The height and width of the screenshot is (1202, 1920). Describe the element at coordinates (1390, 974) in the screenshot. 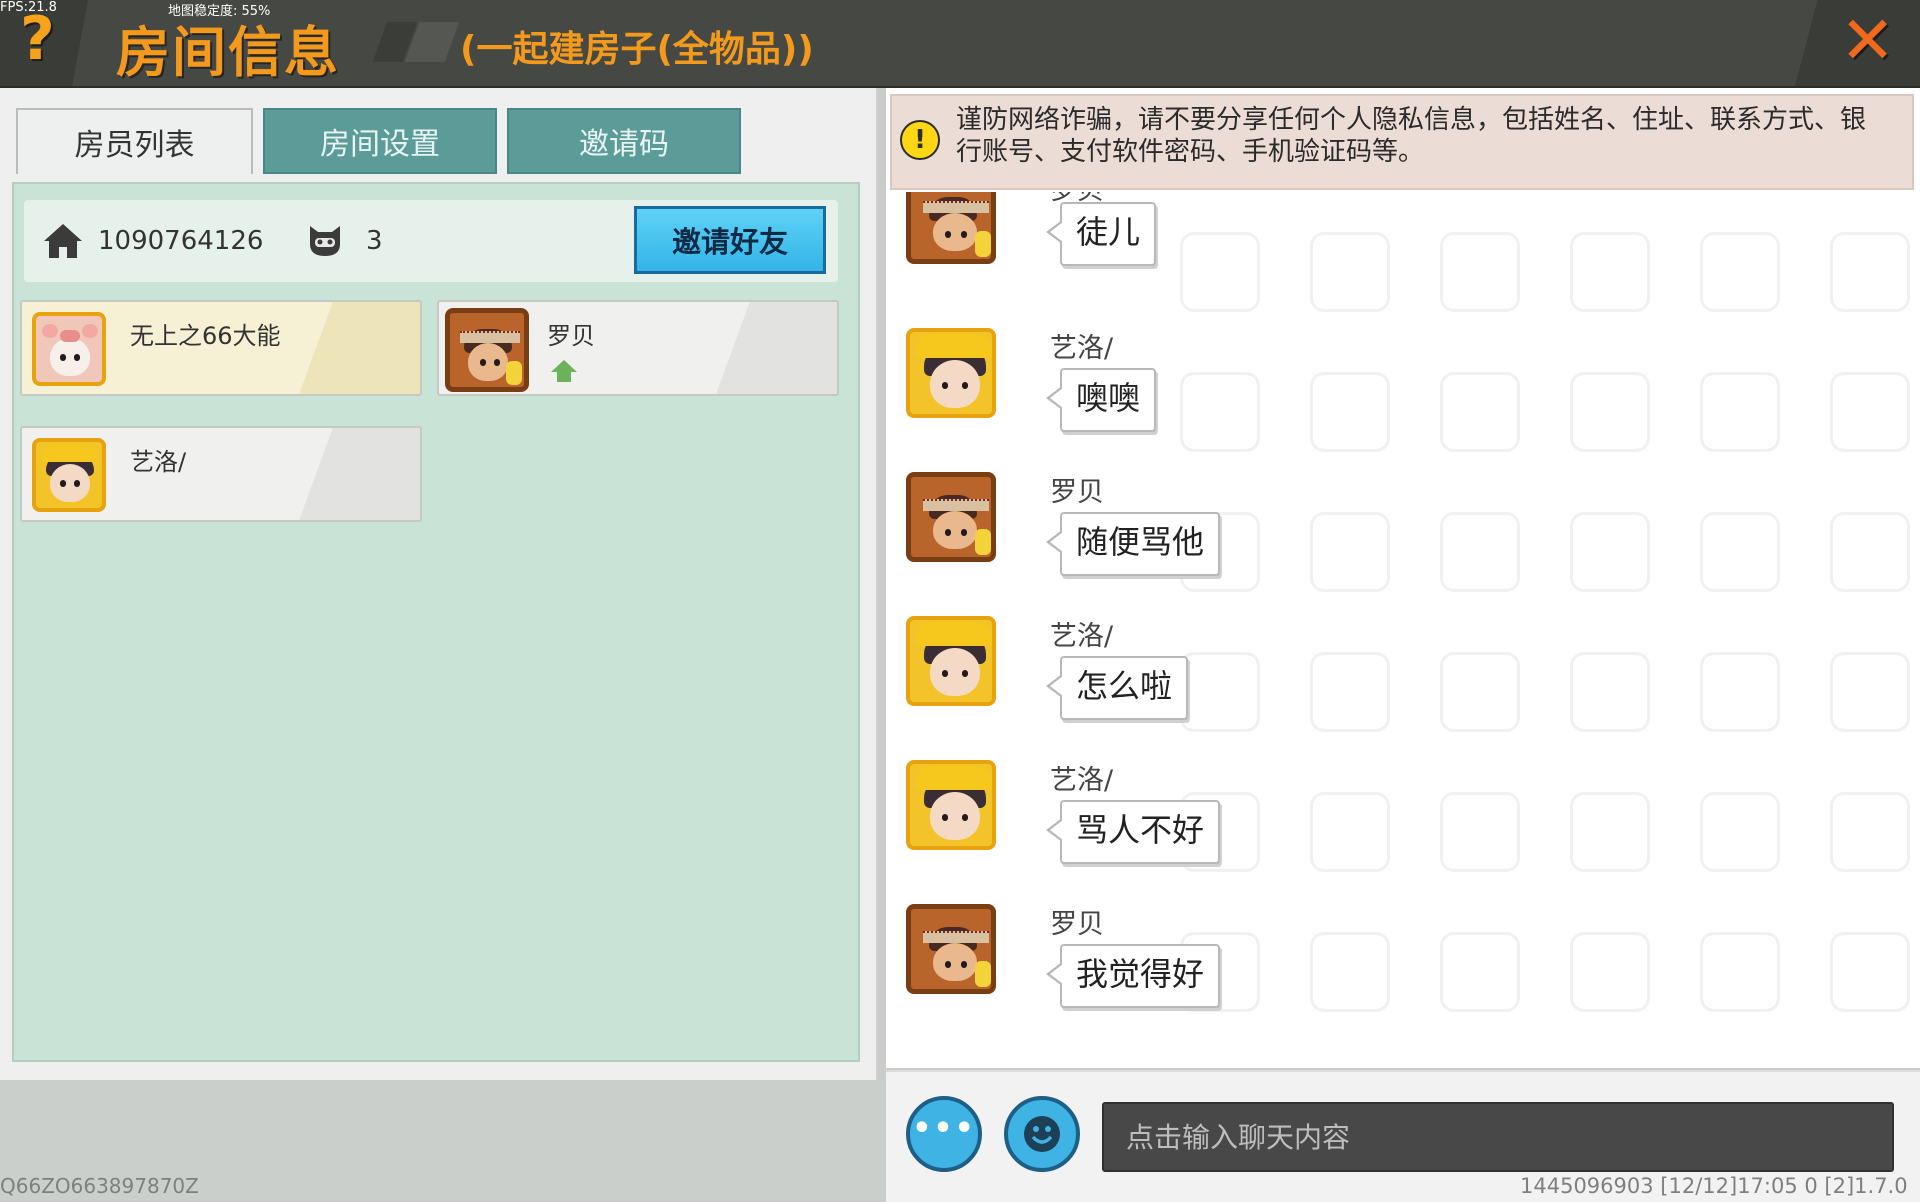

I see `chat-message: 罗贝 我觉得好` at that location.